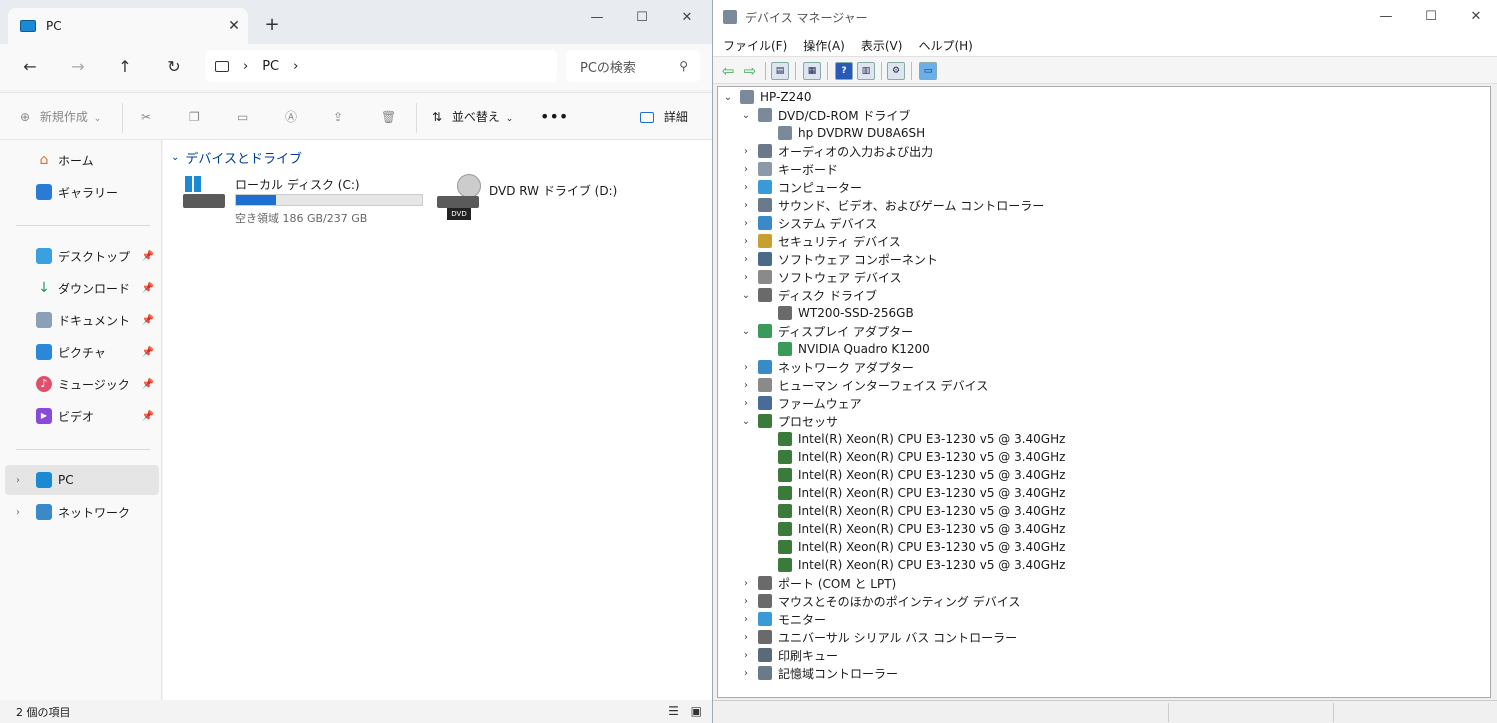 The width and height of the screenshot is (1497, 723). Describe the element at coordinates (1431, 17) in the screenshot. I see `maximize-button: ☐` at that location.